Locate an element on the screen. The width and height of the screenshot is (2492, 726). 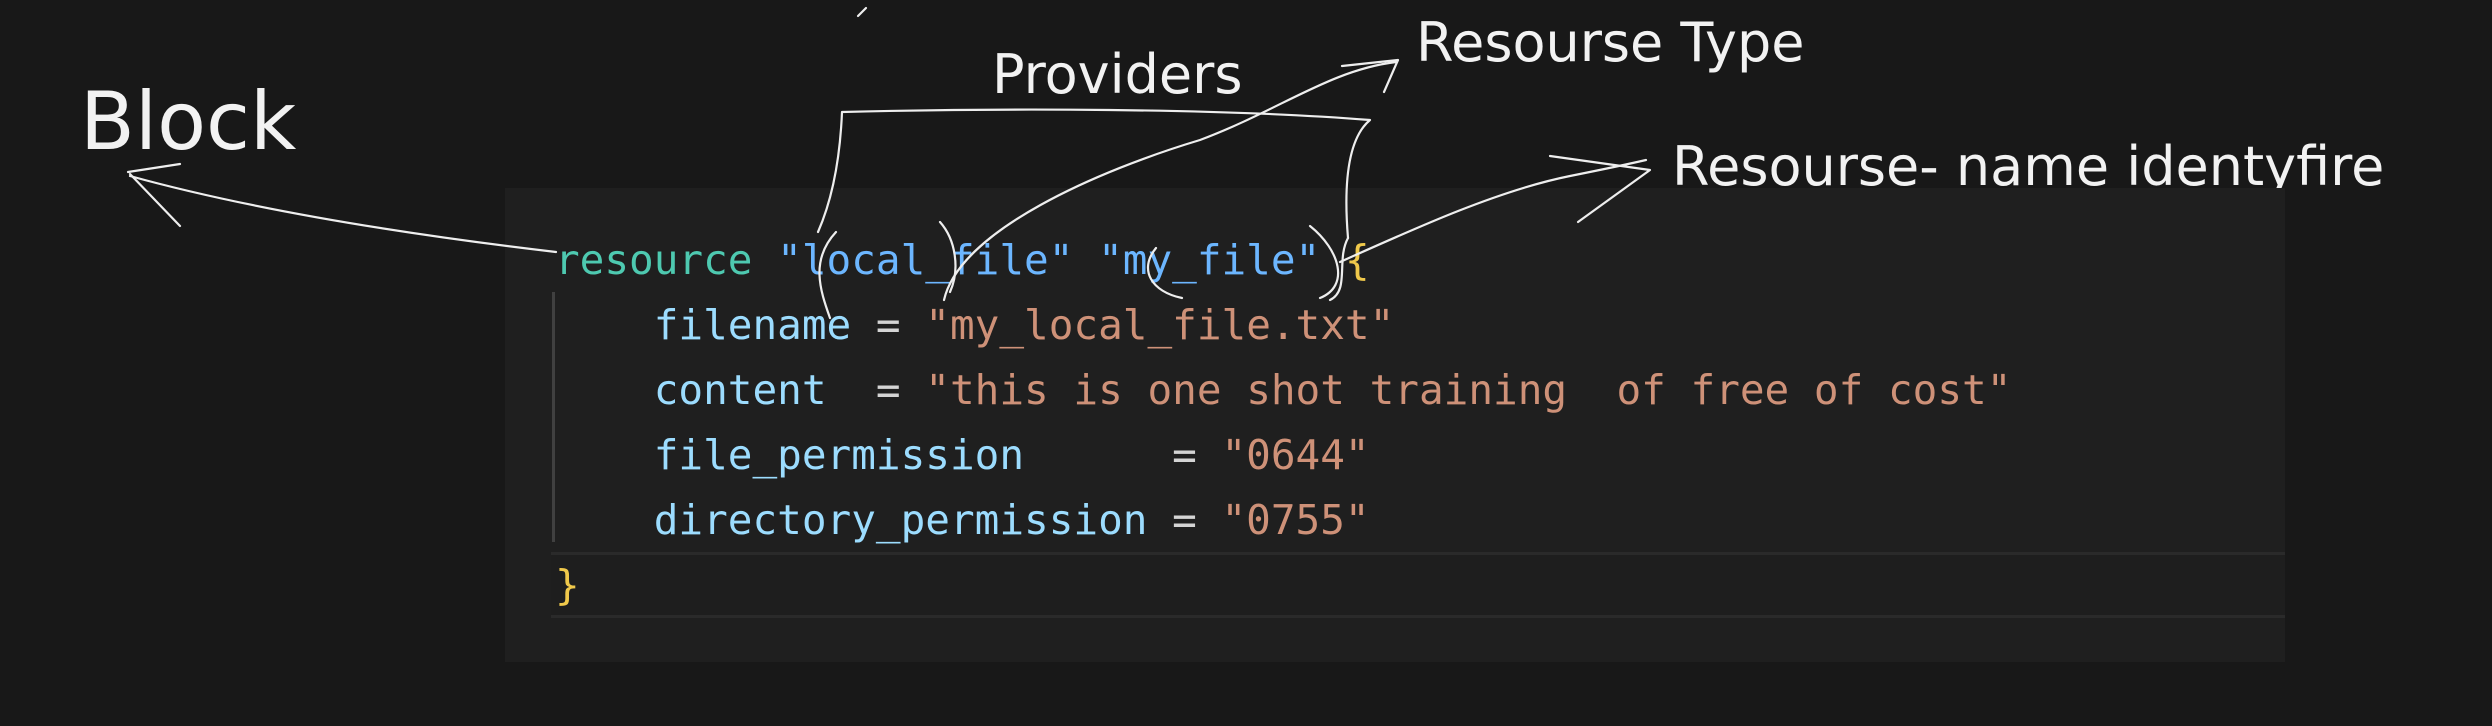
resource-name-arrow is located at coordinates (1493, 211).